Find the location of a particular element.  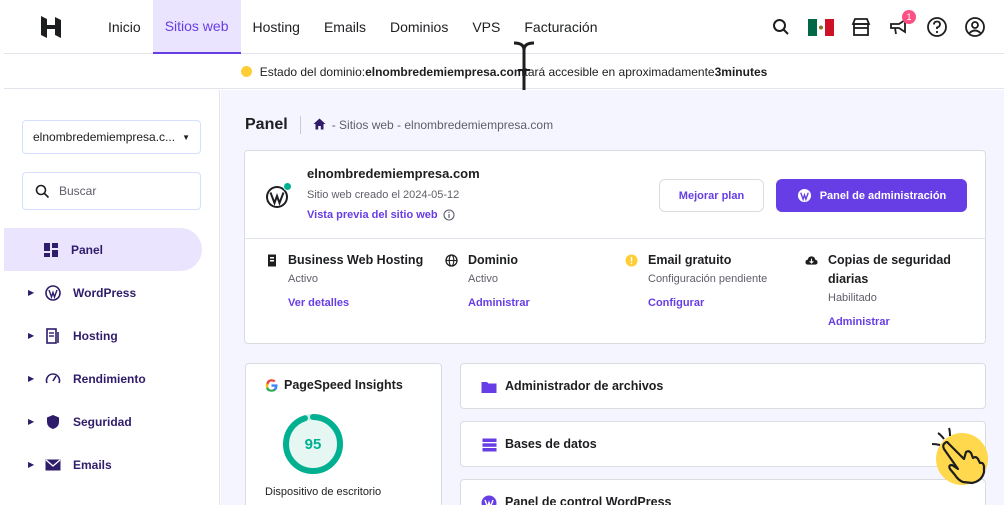

sidebar-item-emails: ▶ Emails is located at coordinates (103, 464).